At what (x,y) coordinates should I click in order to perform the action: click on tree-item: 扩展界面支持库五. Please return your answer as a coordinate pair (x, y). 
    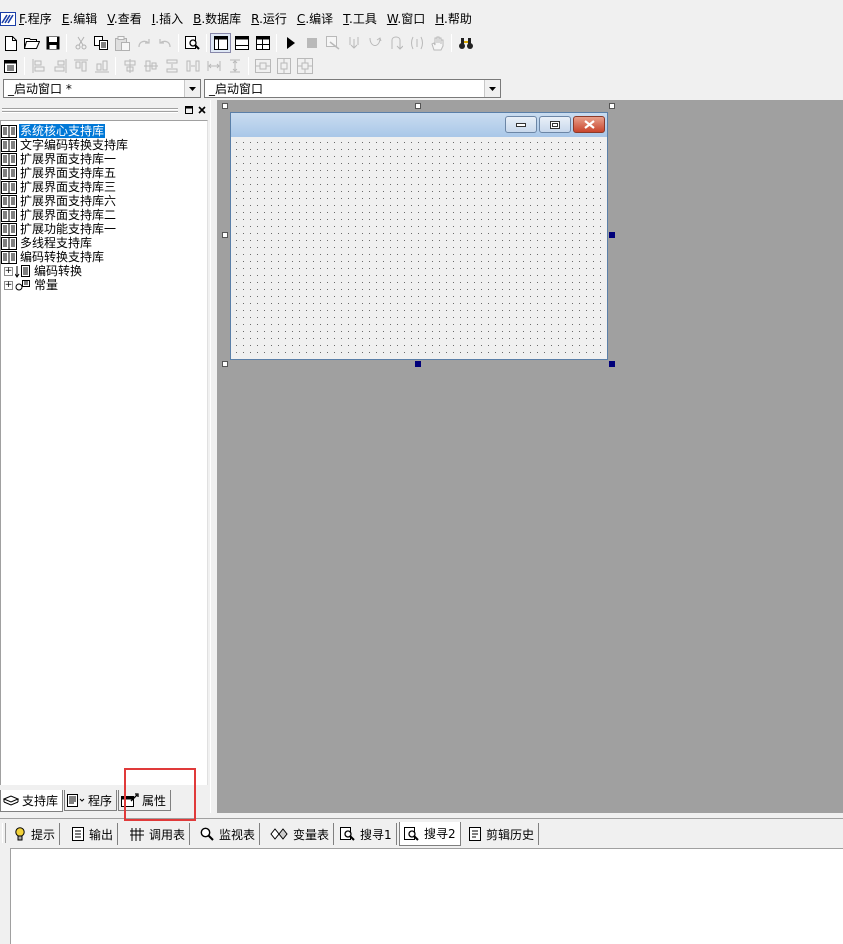
    Looking at the image, I should click on (65, 173).